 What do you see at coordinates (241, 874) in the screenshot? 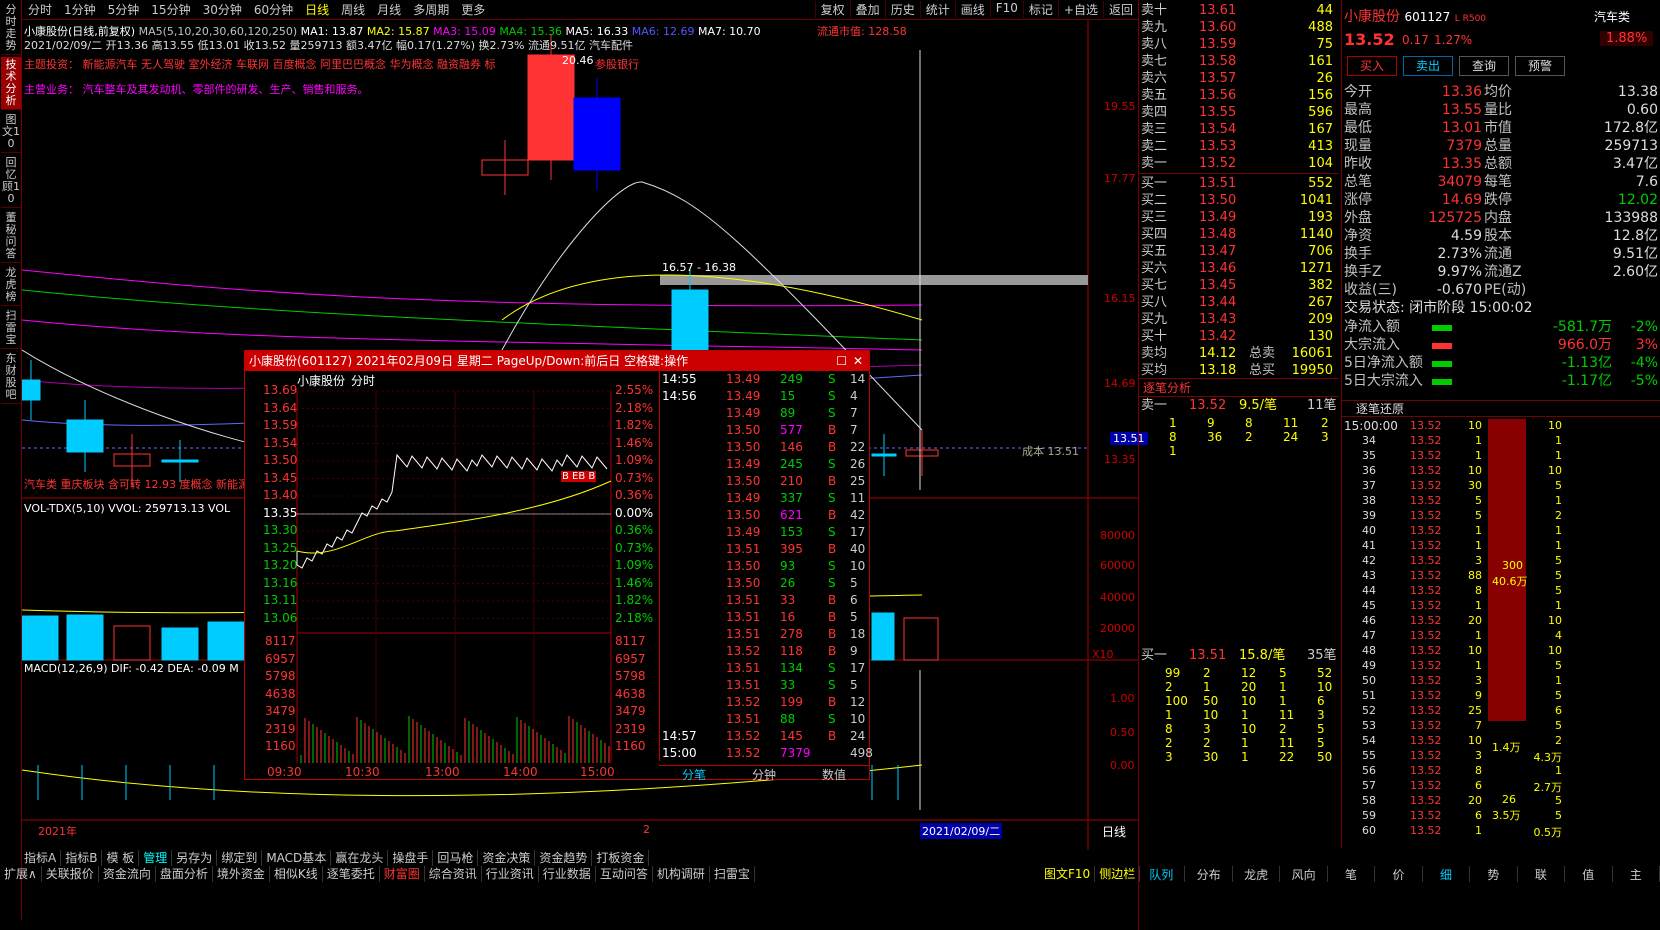
I see `feature-button-4: 境外资金` at bounding box center [241, 874].